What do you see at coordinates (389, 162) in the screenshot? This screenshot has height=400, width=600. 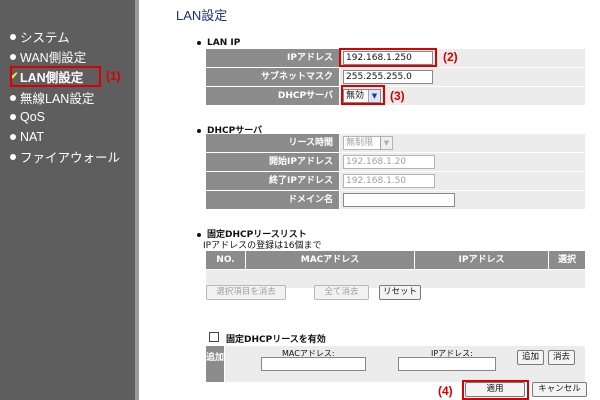 I see `start-ip-input: 192.168.1.20` at bounding box center [389, 162].